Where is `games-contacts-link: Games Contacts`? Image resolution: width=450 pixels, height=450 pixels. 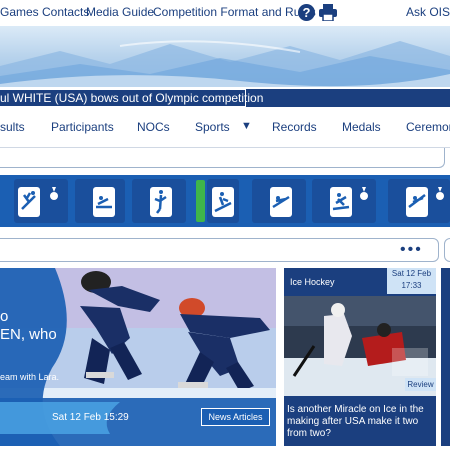 games-contacts-link: Games Contacts is located at coordinates (44, 12).